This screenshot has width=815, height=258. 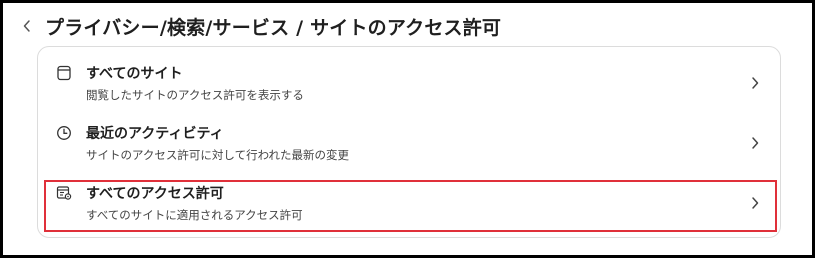 I want to click on page-header: プライバシー/検索/サービス / サイトのアクセス許可, so click(x=259, y=26).